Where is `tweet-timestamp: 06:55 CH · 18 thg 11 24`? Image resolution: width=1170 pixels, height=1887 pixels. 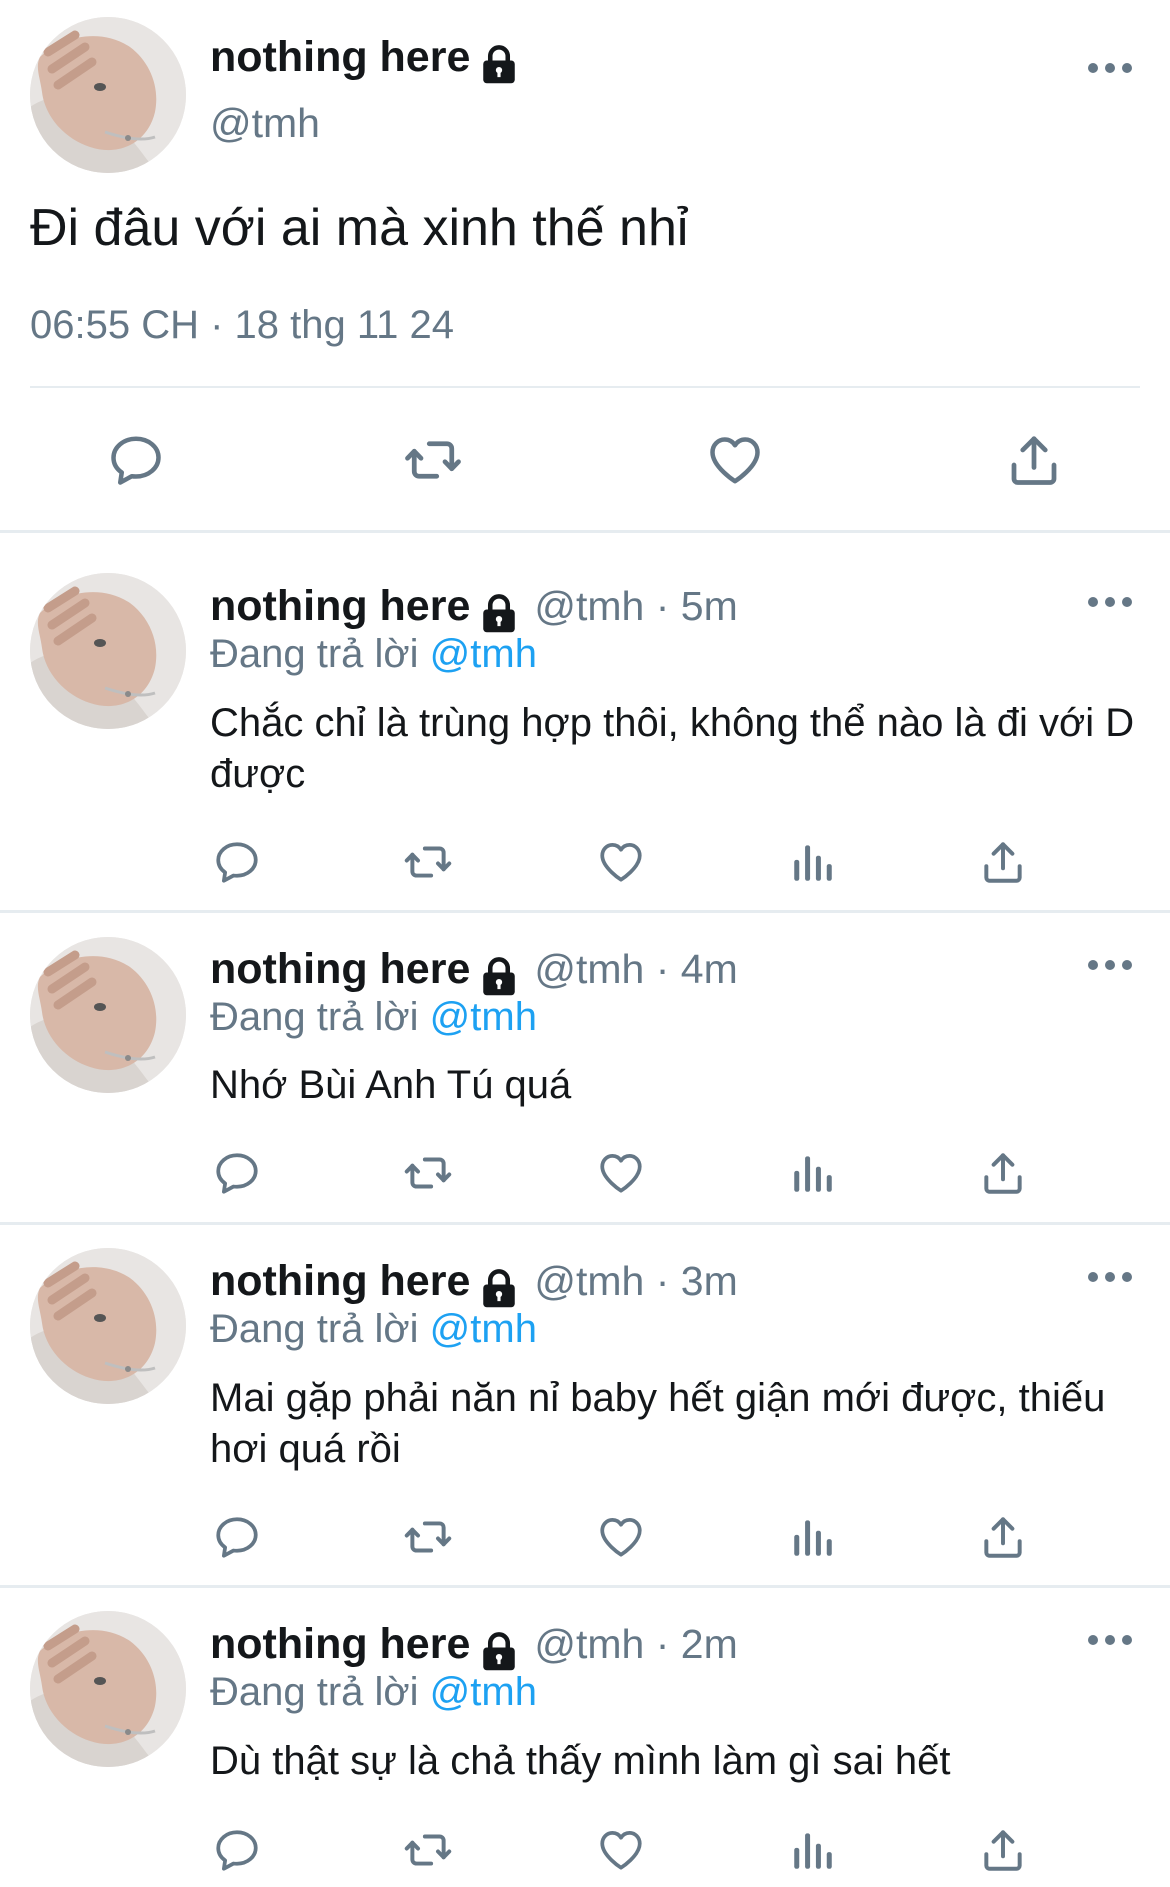 tweet-timestamp: 06:55 CH · 18 thg 11 24 is located at coordinates (242, 325).